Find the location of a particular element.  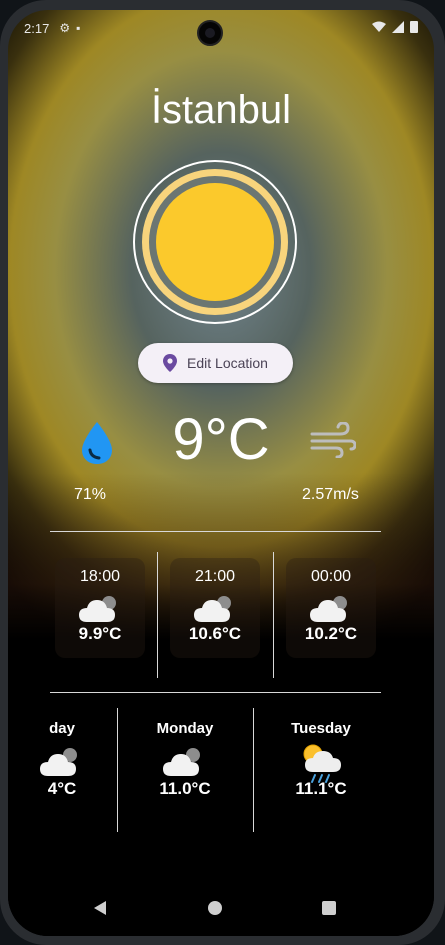

status-time: 2:17 is located at coordinates (37, 28).